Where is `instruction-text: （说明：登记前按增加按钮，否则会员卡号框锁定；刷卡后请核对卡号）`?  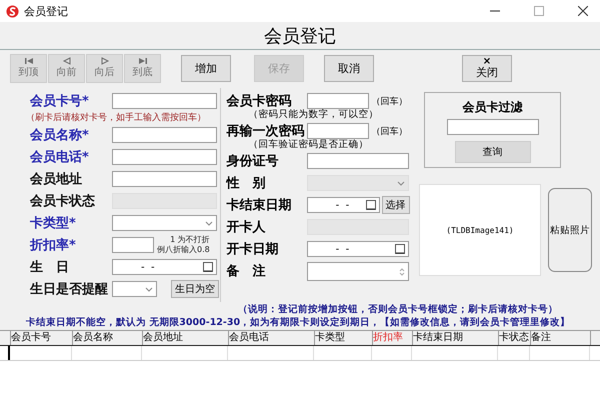
instruction-text: （说明：登记前按增加按钮，否则会员卡号框锁定；刷卡后请核对卡号） is located at coordinates (398, 309).